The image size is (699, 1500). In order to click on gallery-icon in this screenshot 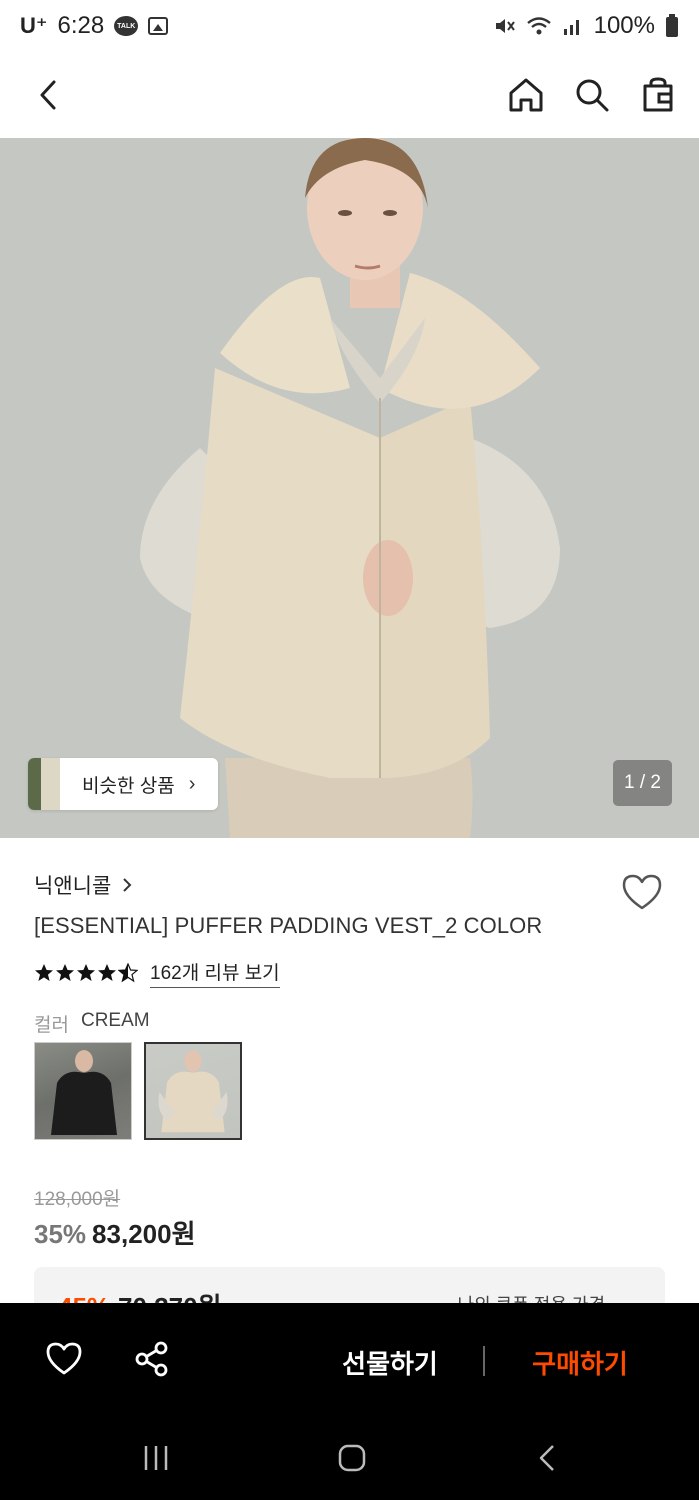, I will do `click(158, 26)`.